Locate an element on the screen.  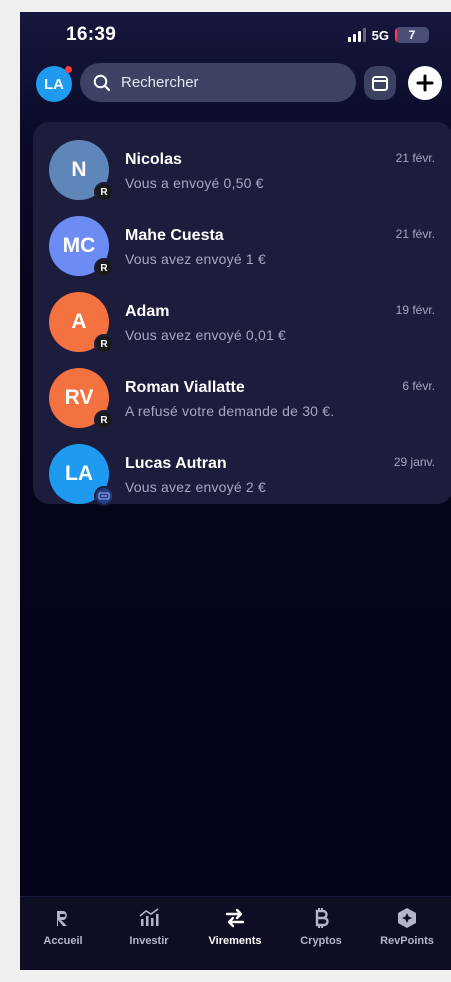
tab-label: Virements is located at coordinates (235, 941).